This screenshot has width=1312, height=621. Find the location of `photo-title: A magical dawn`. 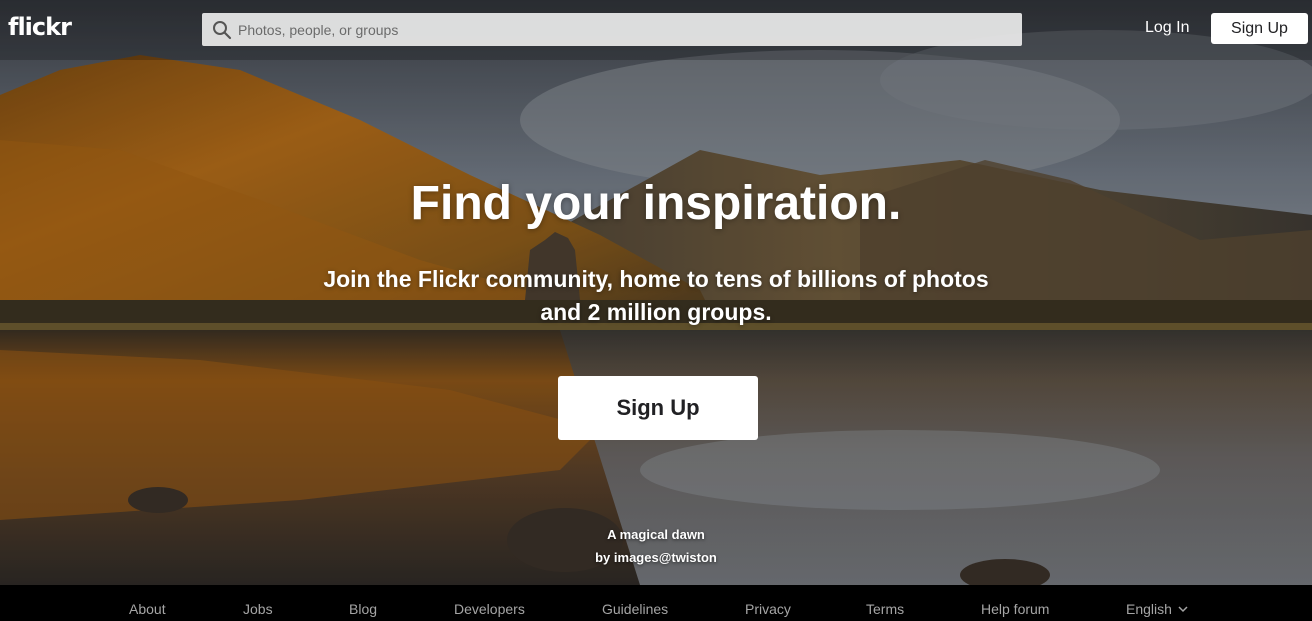

photo-title: A magical dawn is located at coordinates (656, 534).